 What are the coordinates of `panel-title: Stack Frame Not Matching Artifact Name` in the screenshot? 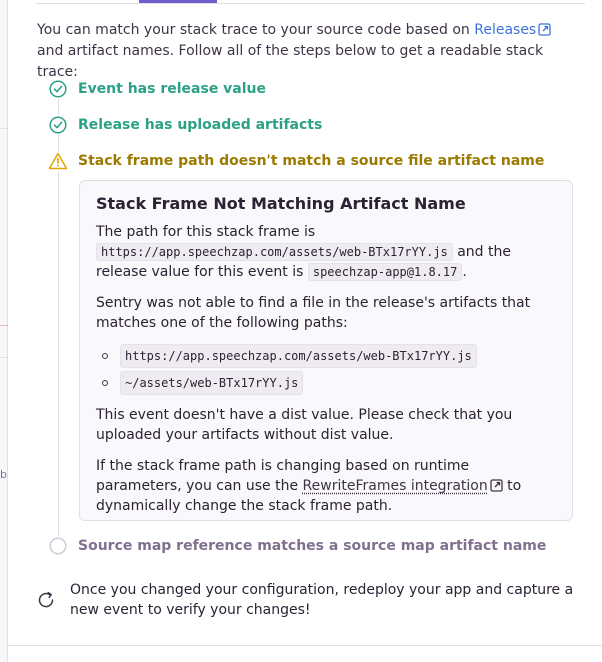 It's located at (281, 203).